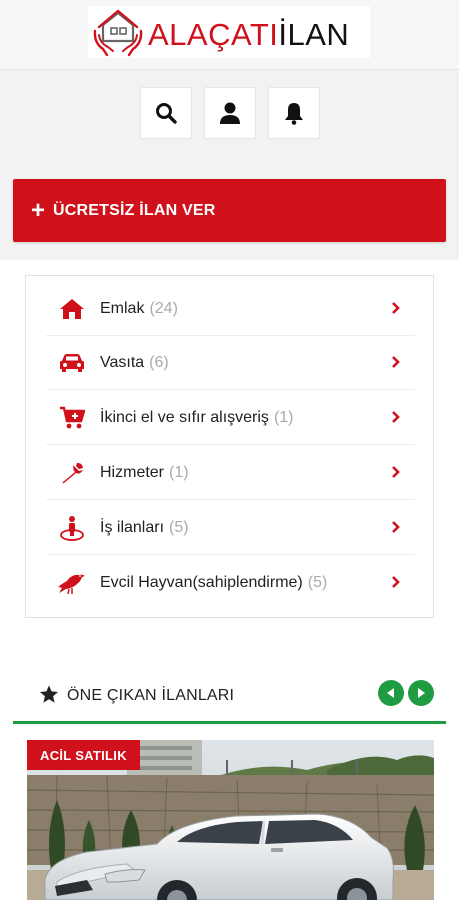 This screenshot has width=459, height=900. What do you see at coordinates (132, 527) in the screenshot?
I see `category-name: İş ilanları` at bounding box center [132, 527].